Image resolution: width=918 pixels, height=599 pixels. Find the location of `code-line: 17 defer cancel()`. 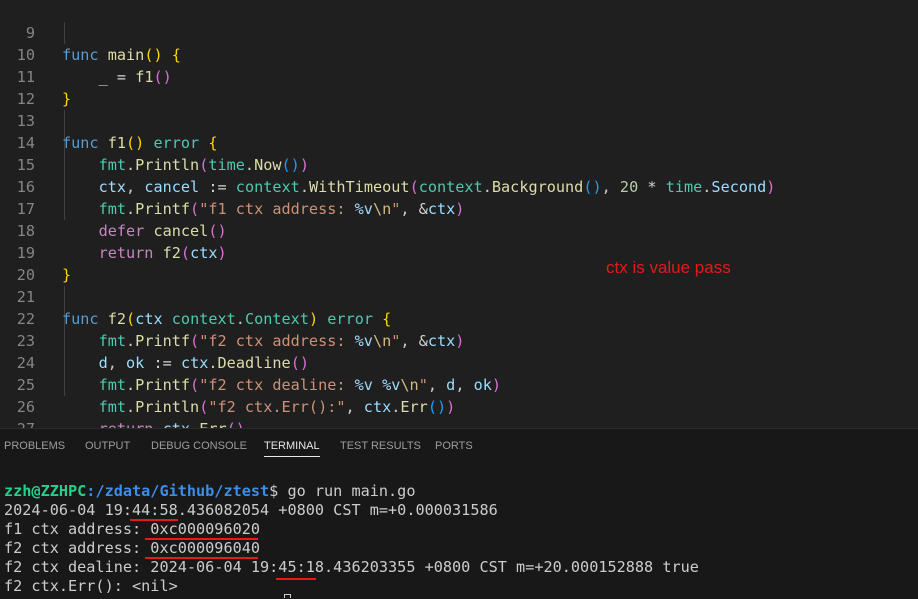

code-line: 17 defer cancel() is located at coordinates (459, 208).